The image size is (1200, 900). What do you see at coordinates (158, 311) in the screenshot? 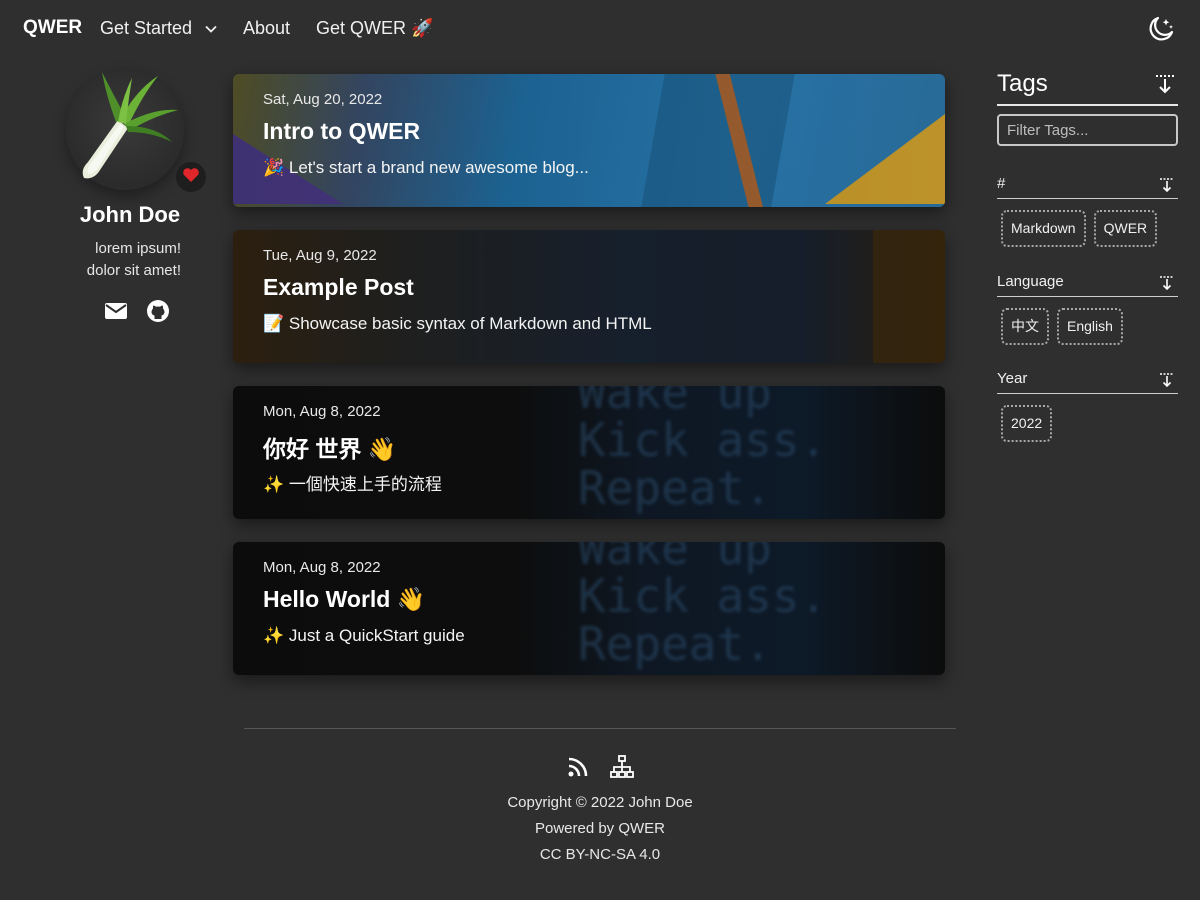
I see `github-icon` at bounding box center [158, 311].